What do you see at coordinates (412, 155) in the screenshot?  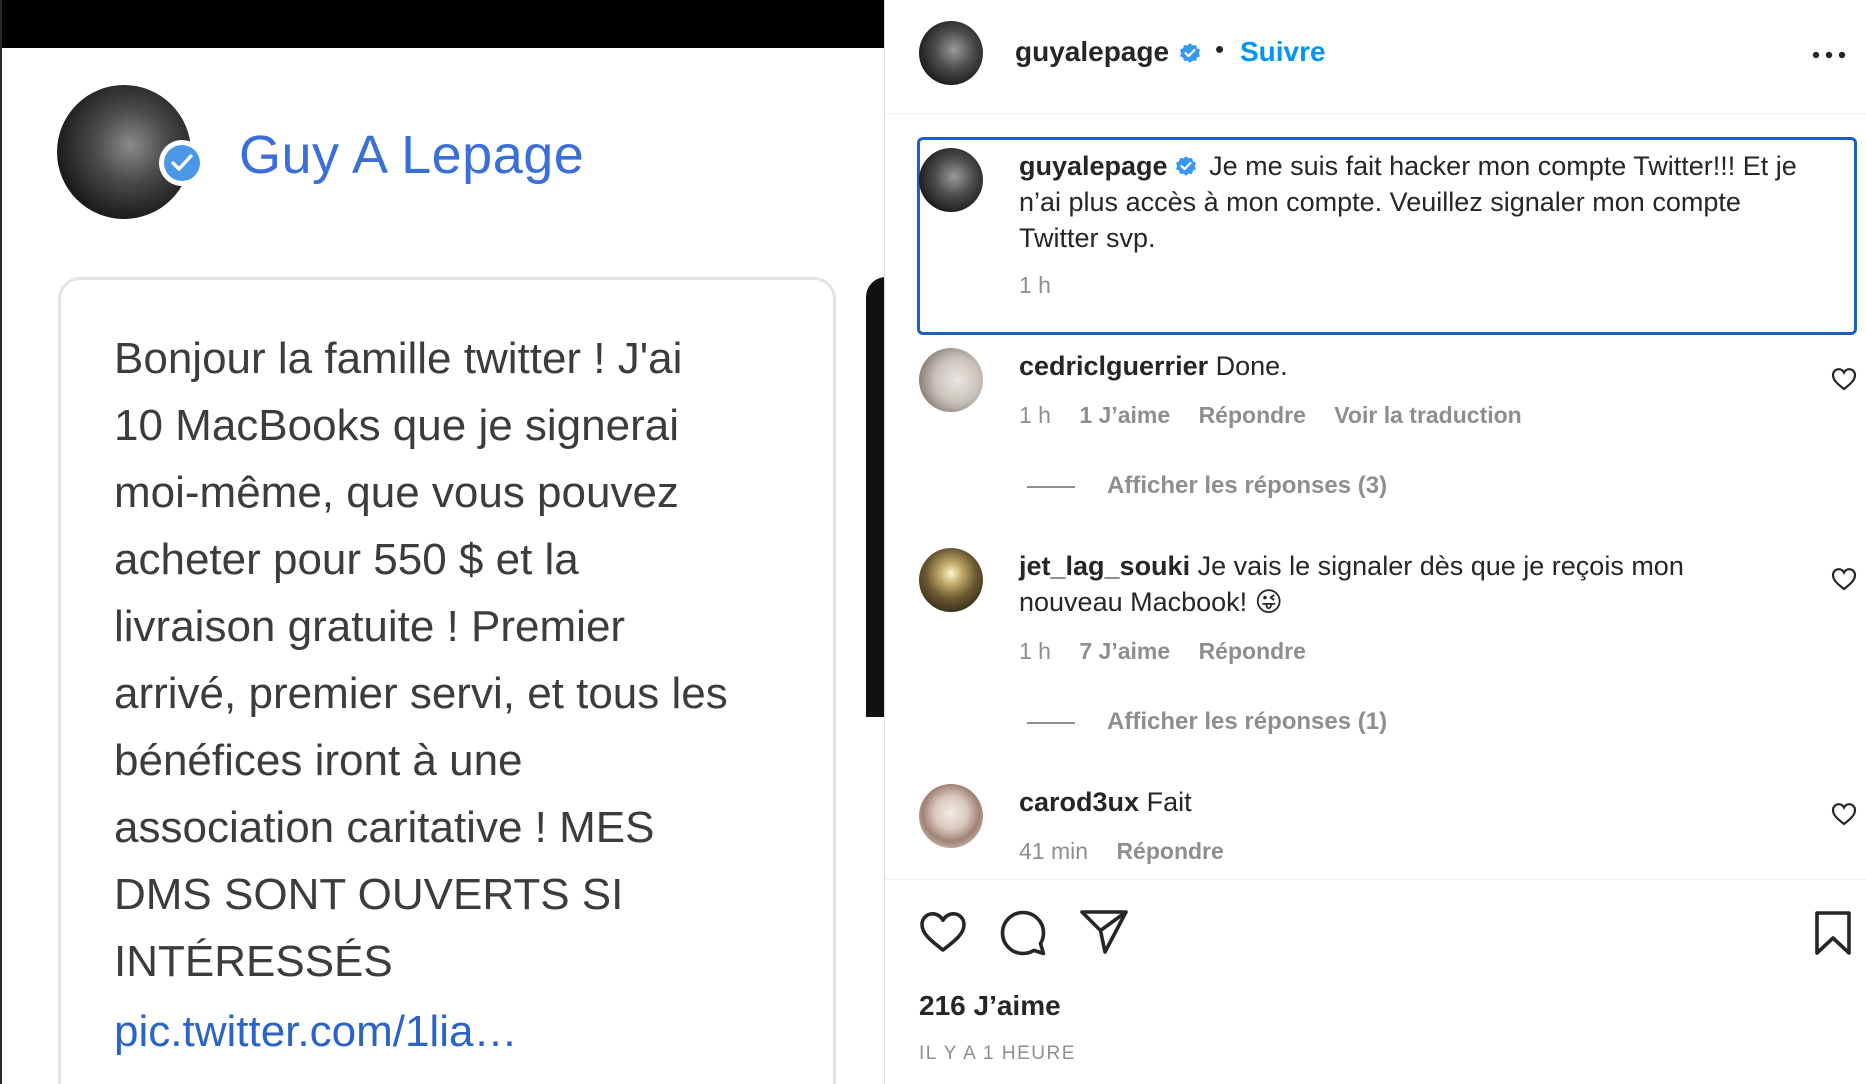 I see `tweet-author-name: Guy A Lepage` at bounding box center [412, 155].